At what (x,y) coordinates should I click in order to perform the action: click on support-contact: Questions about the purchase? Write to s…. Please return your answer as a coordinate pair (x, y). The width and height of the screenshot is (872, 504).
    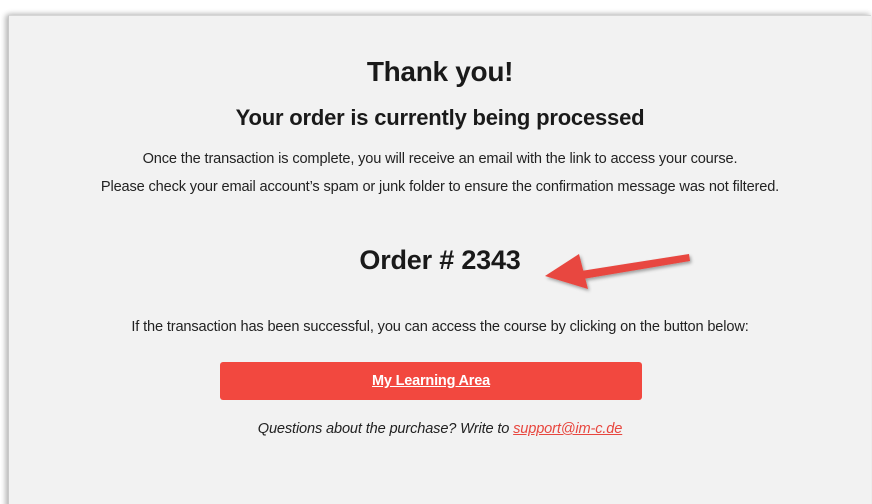
    Looking at the image, I should click on (440, 429).